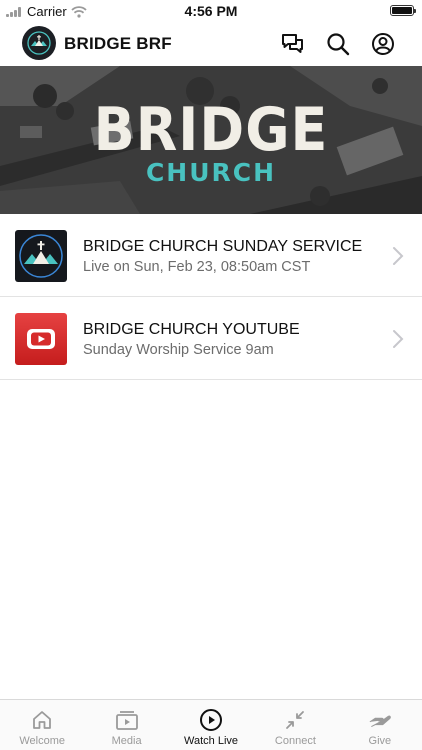 Image resolution: width=422 pixels, height=750 pixels. What do you see at coordinates (211, 44) in the screenshot?
I see `app-header: BRIDGE BRF` at bounding box center [211, 44].